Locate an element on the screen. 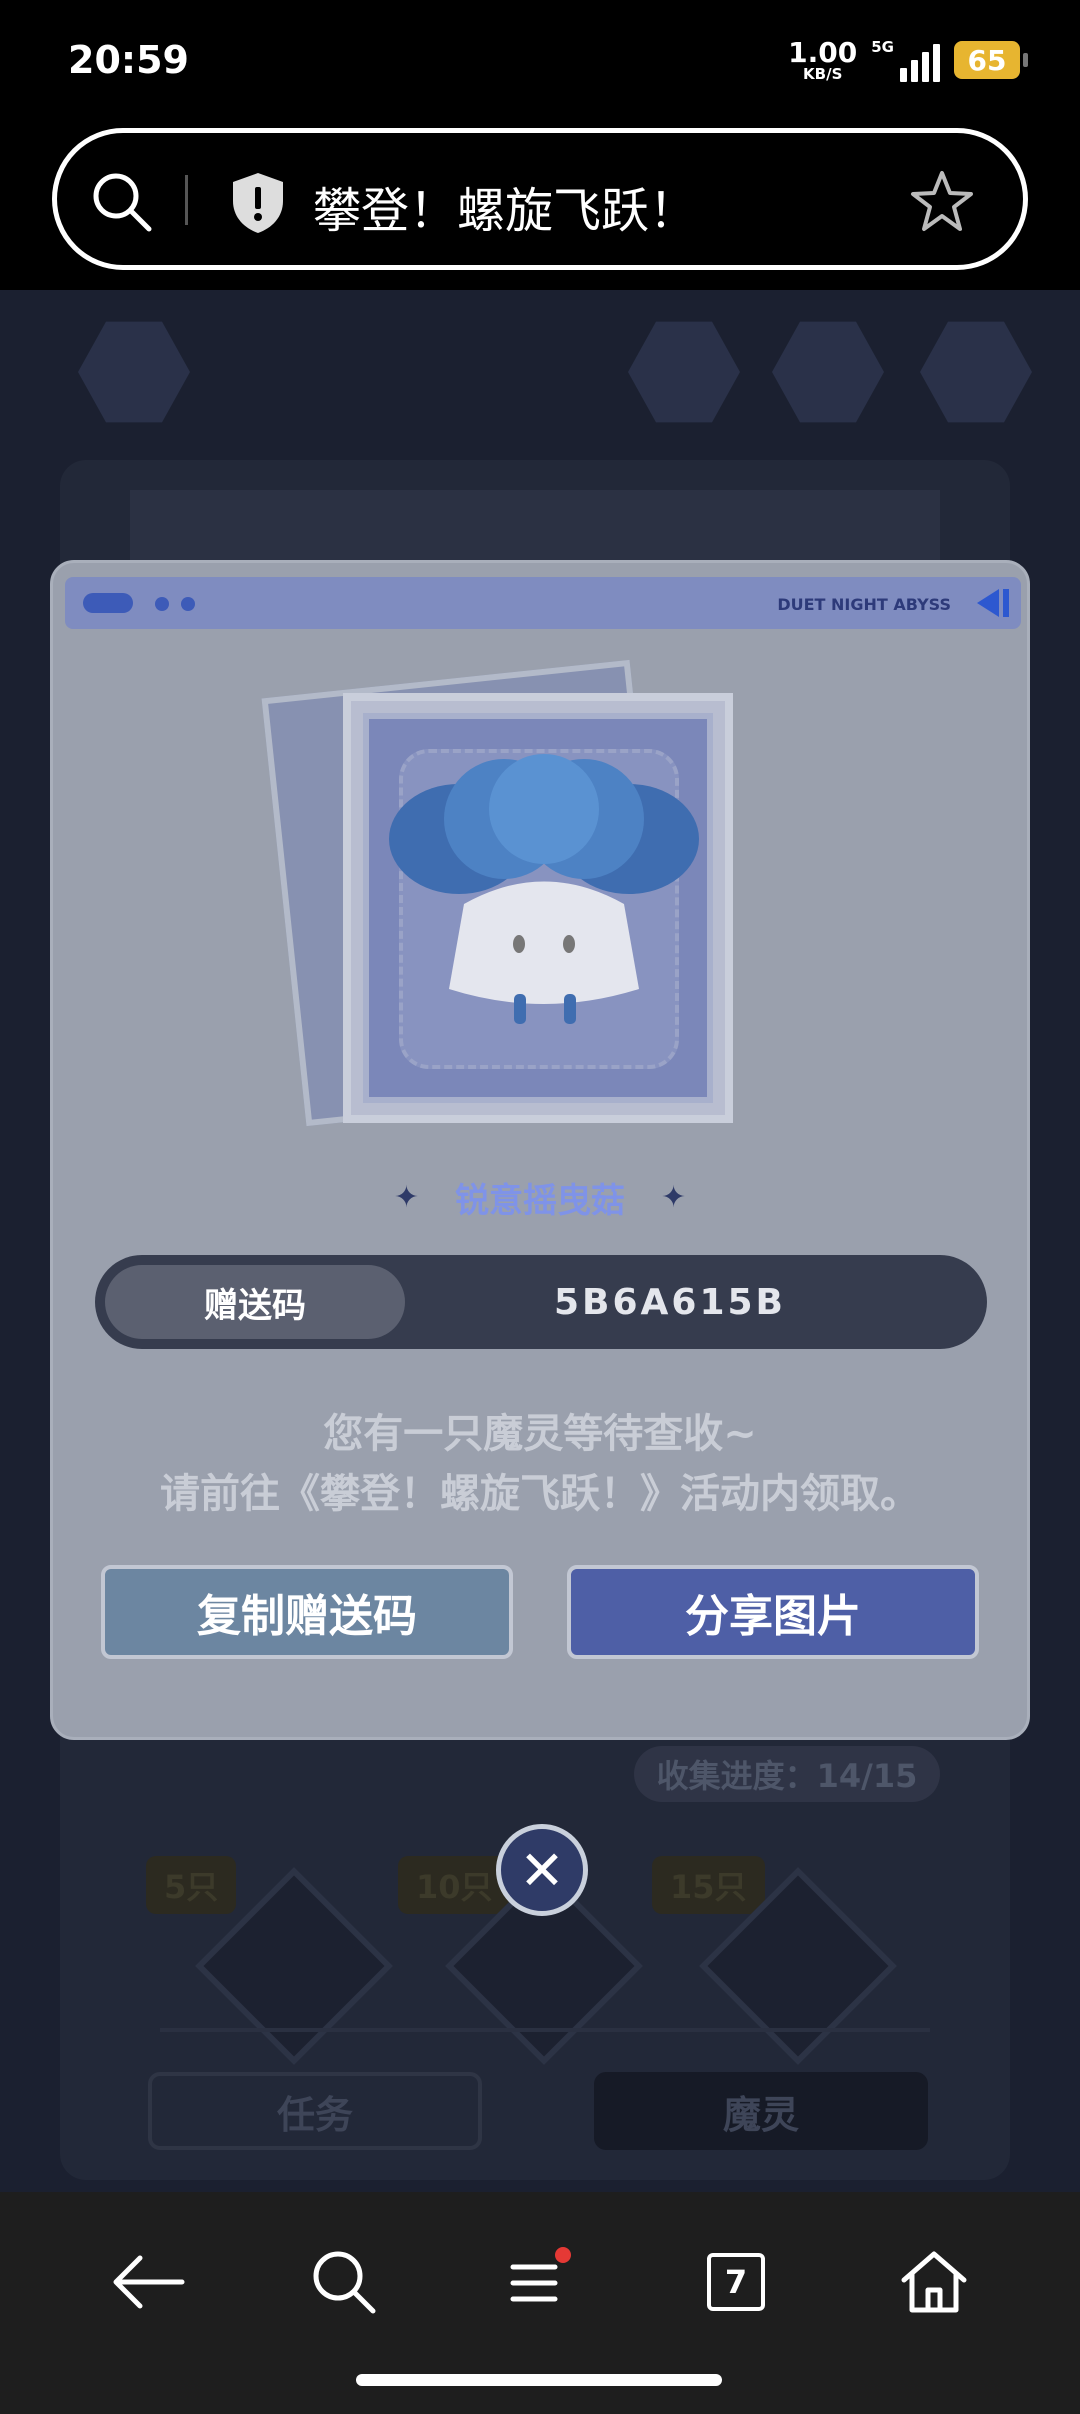 Image resolution: width=1080 pixels, height=2414 pixels. home-button is located at coordinates (934, 2282).